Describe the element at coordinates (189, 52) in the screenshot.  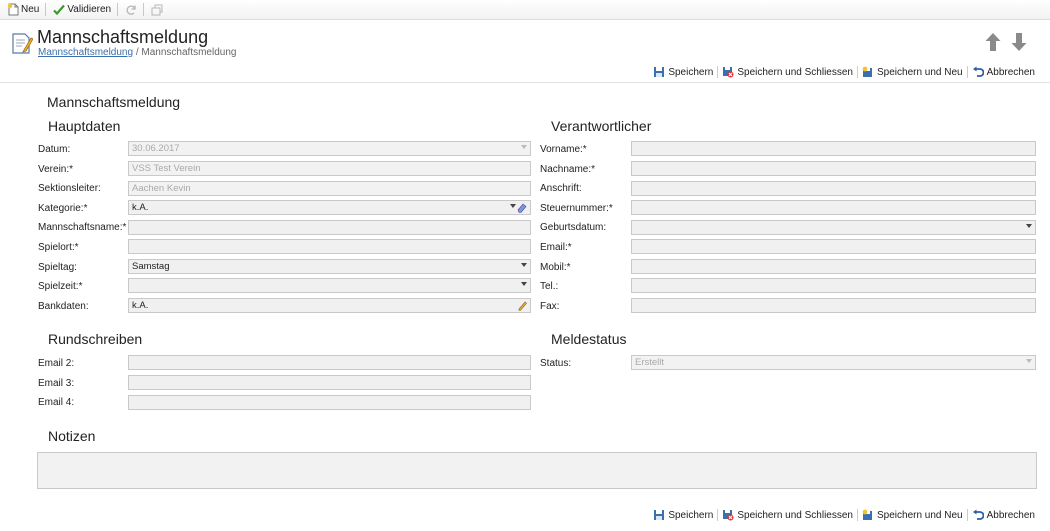
I see `breadcrumb-current: Mannschaftsmeldung` at that location.